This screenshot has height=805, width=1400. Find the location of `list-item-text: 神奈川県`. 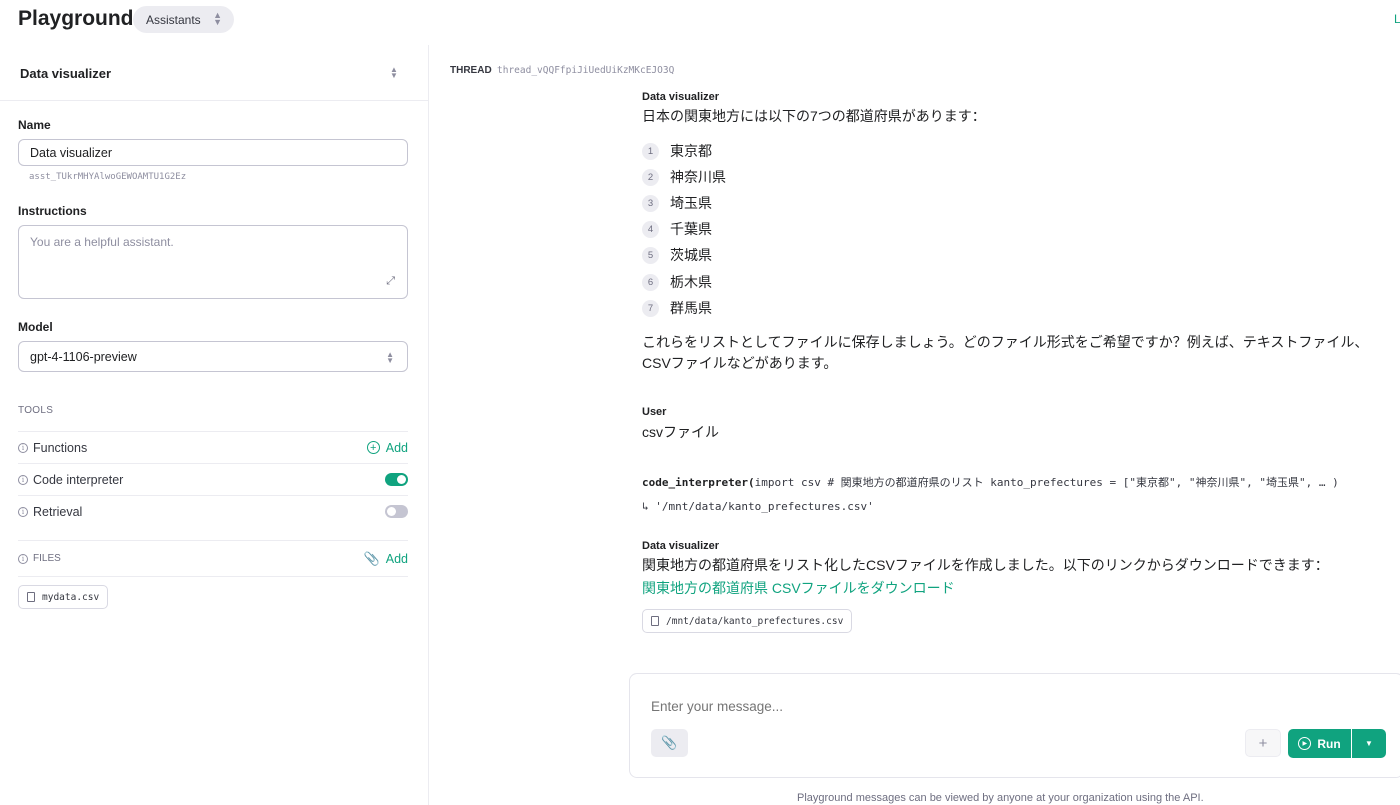

list-item-text: 神奈川県 is located at coordinates (698, 177).